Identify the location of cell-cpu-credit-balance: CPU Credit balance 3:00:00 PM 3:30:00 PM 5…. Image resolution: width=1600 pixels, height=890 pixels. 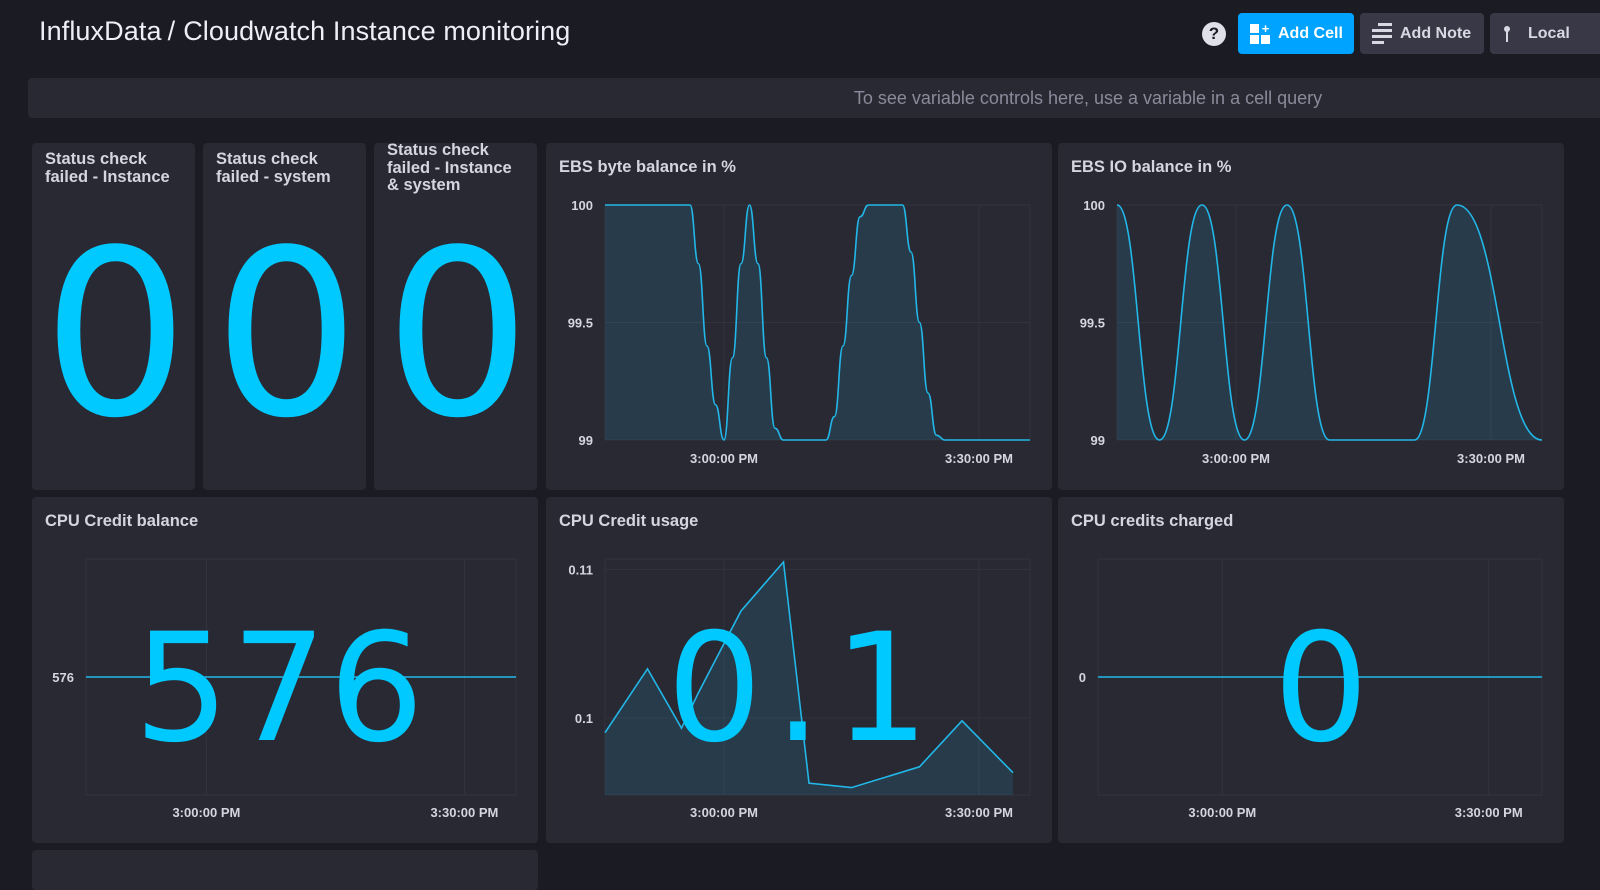
(285, 670).